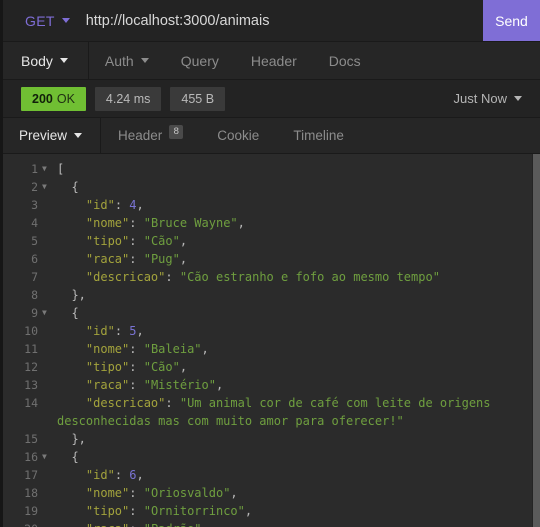 Image resolution: width=540 pixels, height=527 pixels. I want to click on line-number: 13, so click(31, 385).